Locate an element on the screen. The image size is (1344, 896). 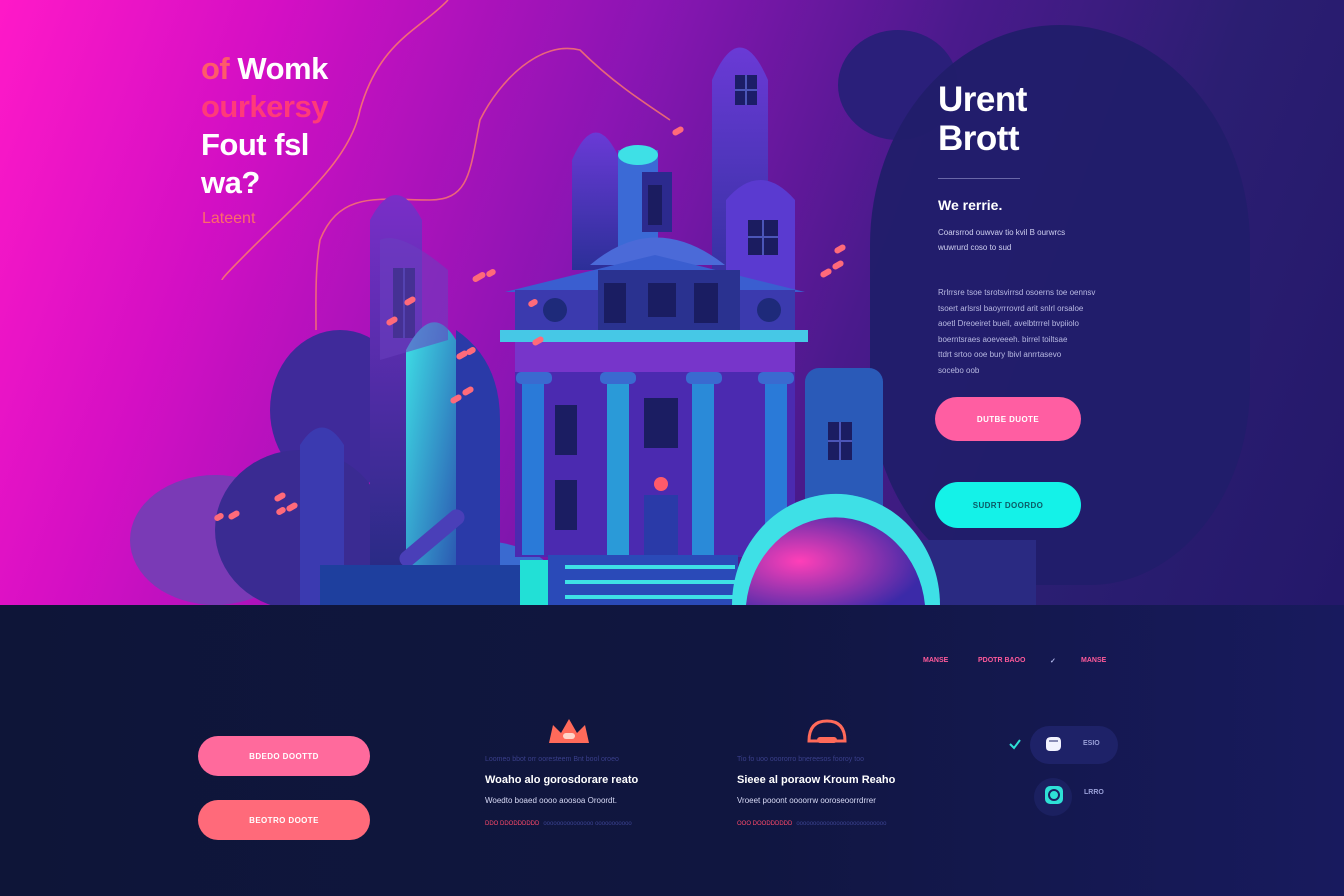
check-icon is located at coordinates (1015, 744).